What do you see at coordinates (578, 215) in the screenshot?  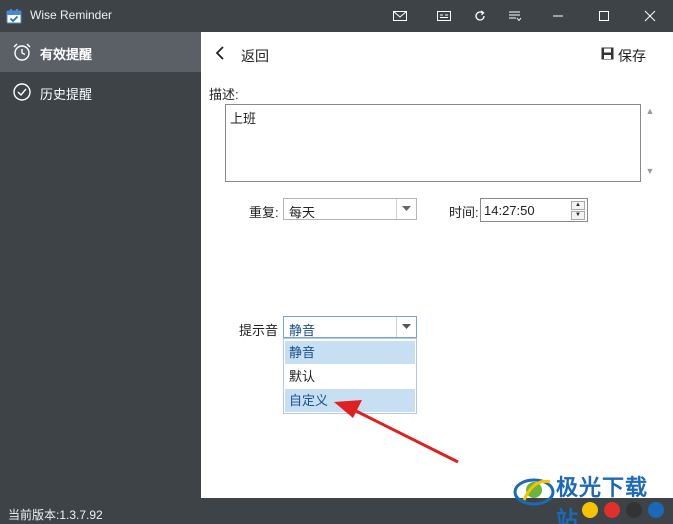 I see `time-decrement-icon: ▼` at bounding box center [578, 215].